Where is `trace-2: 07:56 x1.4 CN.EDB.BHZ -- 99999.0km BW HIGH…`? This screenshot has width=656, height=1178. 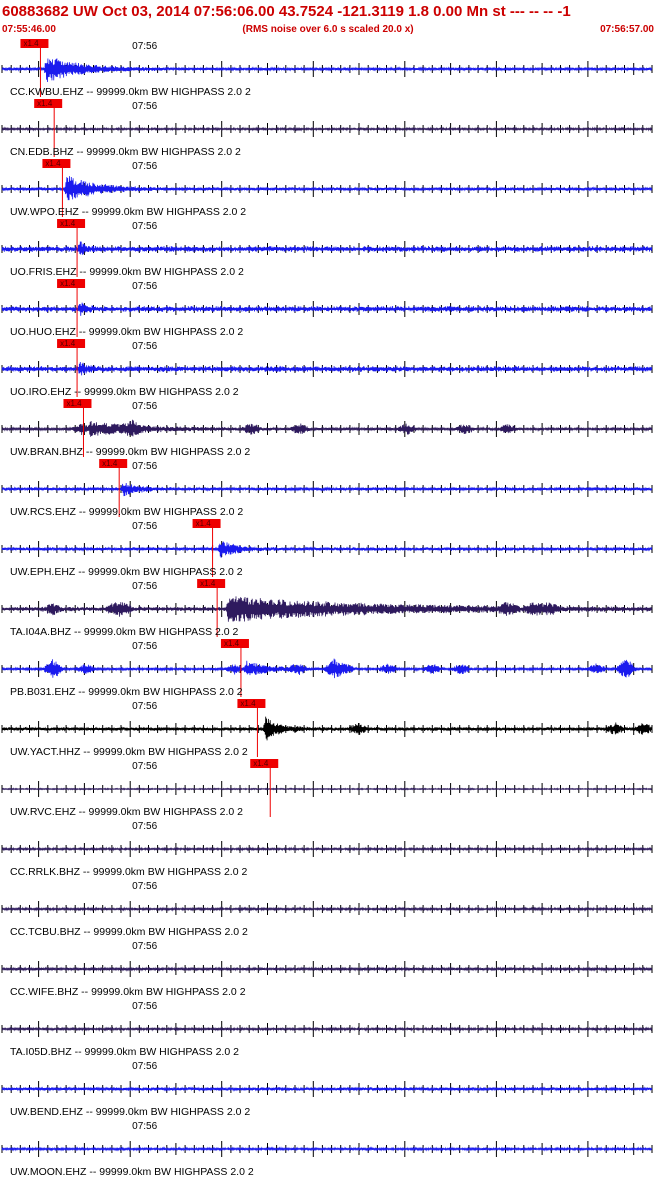 trace-2: 07:56 x1.4 CN.EDB.BHZ -- 99999.0km BW HIGH… is located at coordinates (327, 128).